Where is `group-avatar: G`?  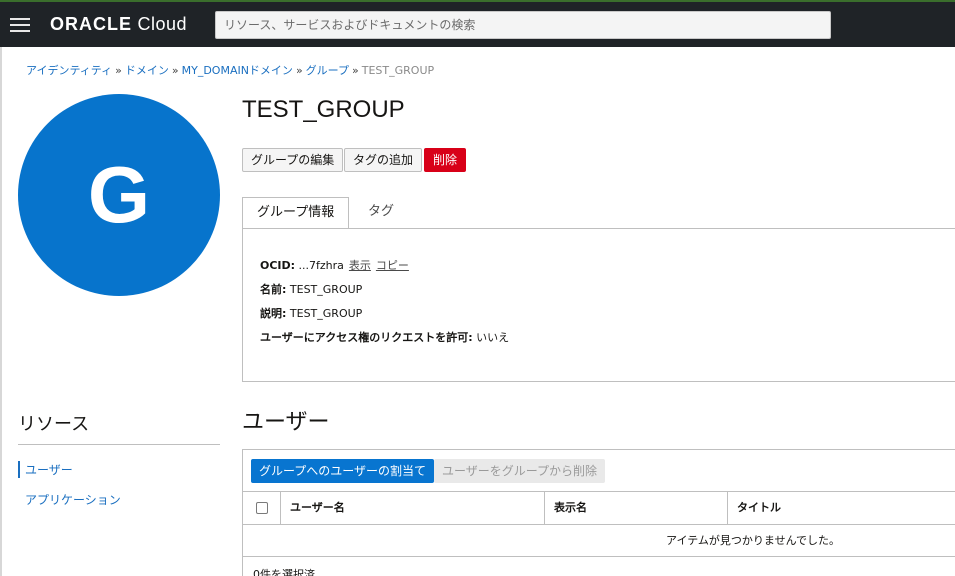
group-avatar: G is located at coordinates (119, 195).